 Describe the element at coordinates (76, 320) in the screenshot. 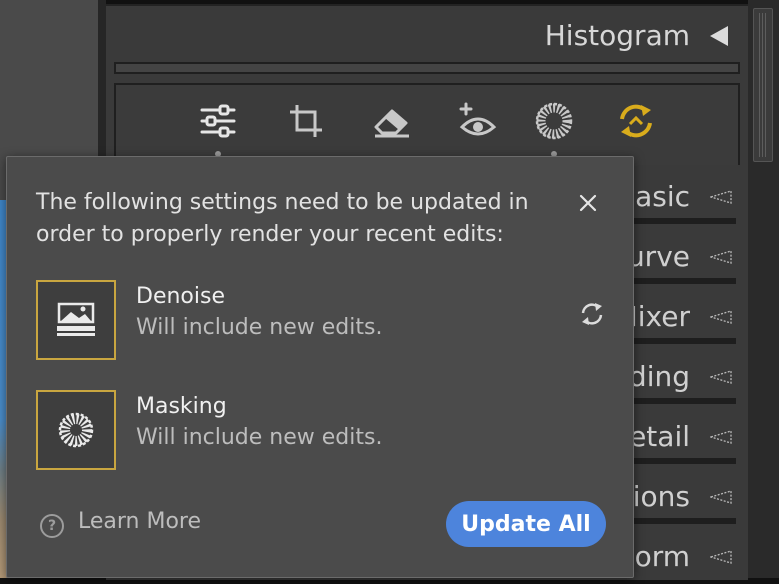

I see `denoise-icon` at that location.